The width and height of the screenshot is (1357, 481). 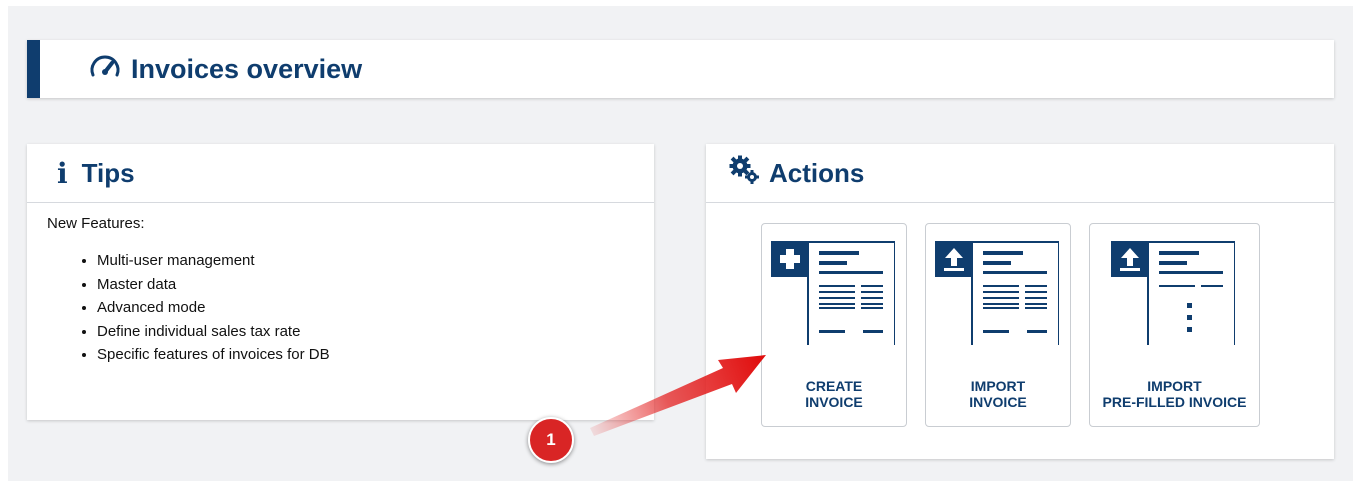 I want to click on create-invoice-label: CREATE INVOICE, so click(x=834, y=394).